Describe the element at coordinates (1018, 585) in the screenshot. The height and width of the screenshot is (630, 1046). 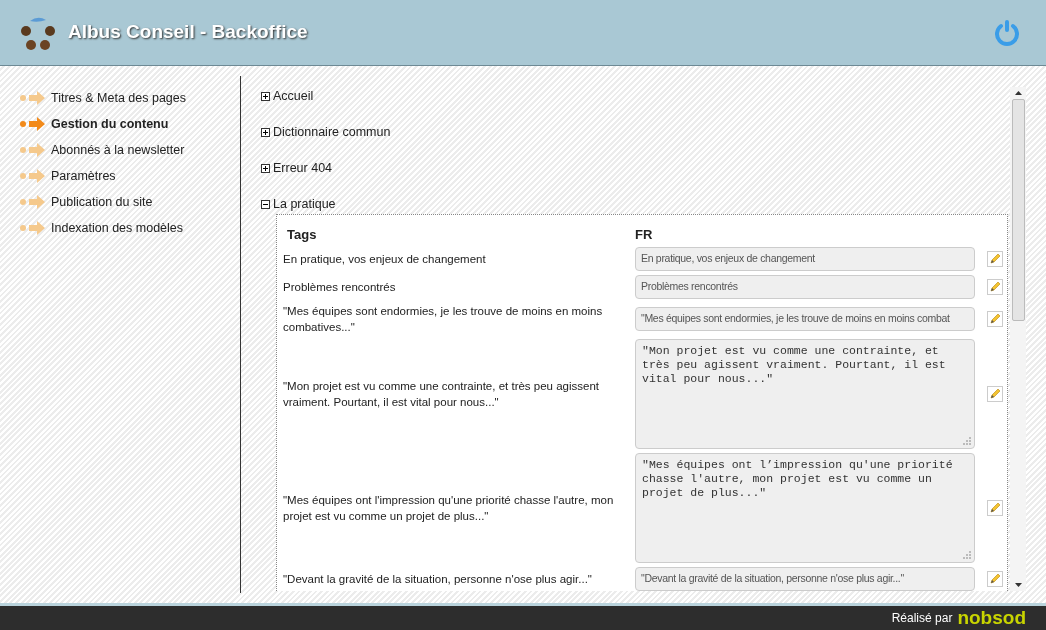
I see `scroll-down-icon` at that location.